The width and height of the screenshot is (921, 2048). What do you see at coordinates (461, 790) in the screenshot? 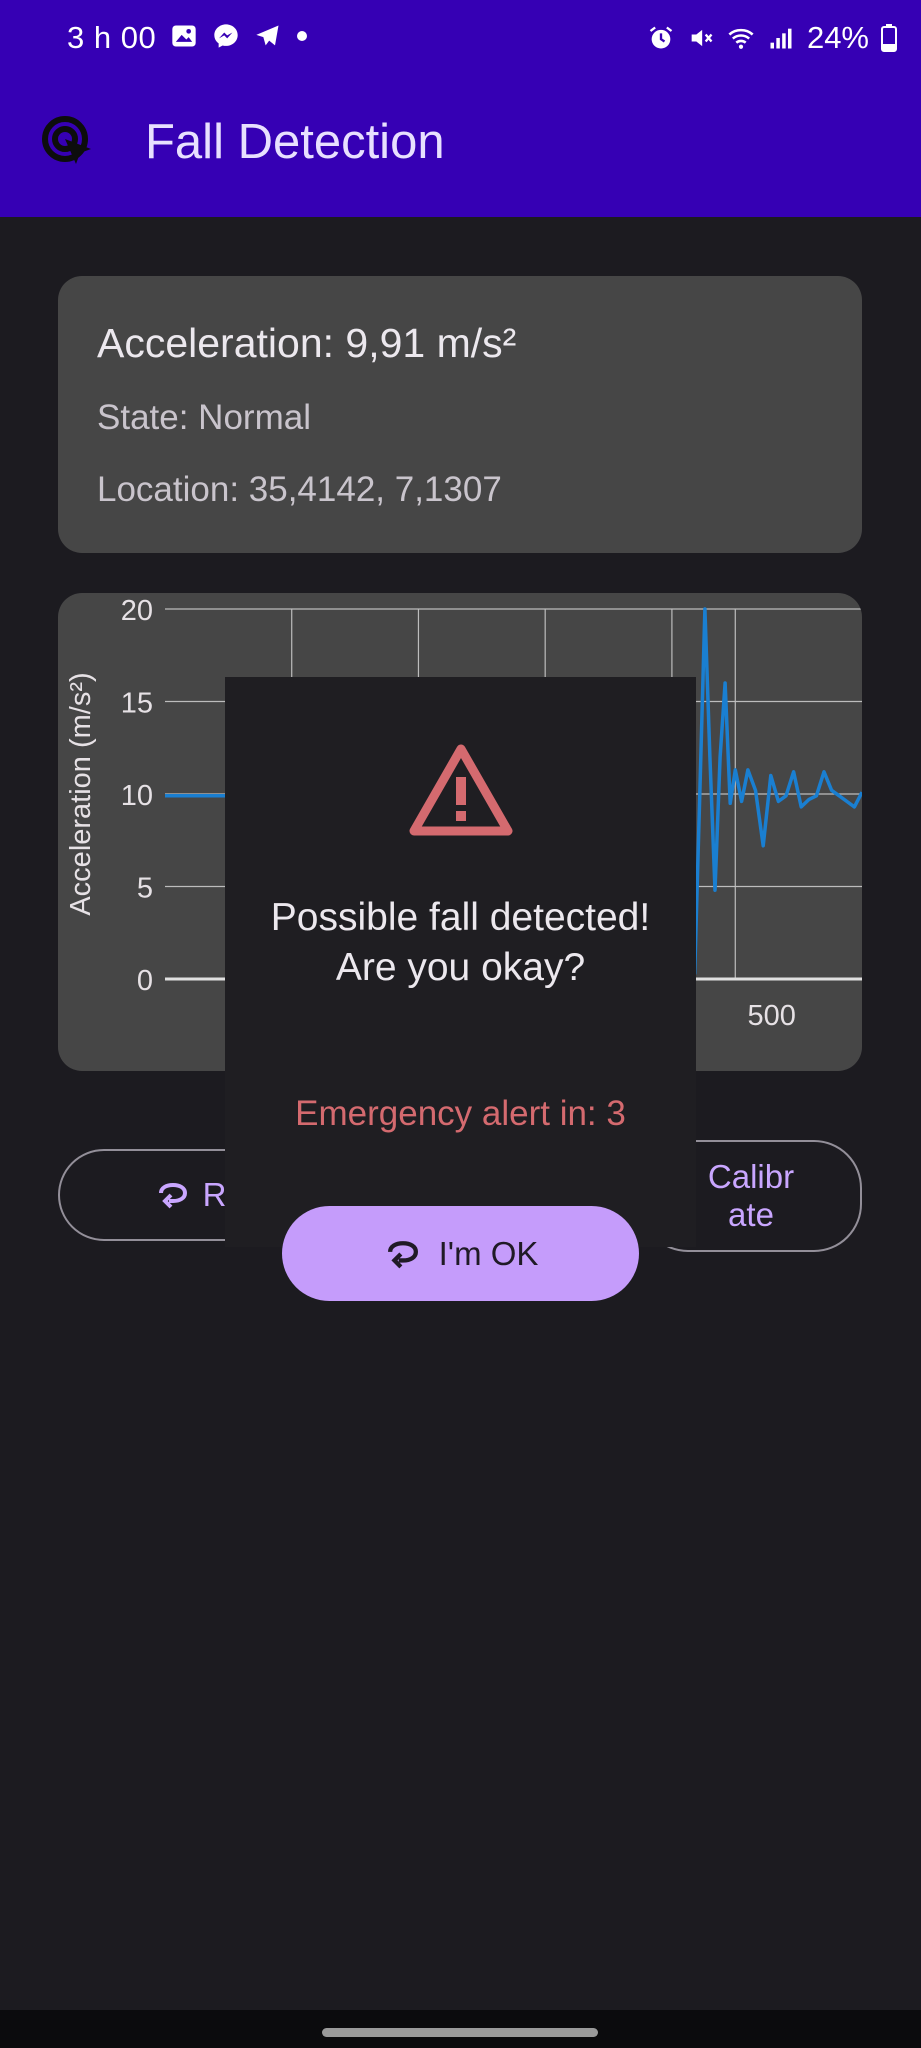
I see `warning-icon` at bounding box center [461, 790].